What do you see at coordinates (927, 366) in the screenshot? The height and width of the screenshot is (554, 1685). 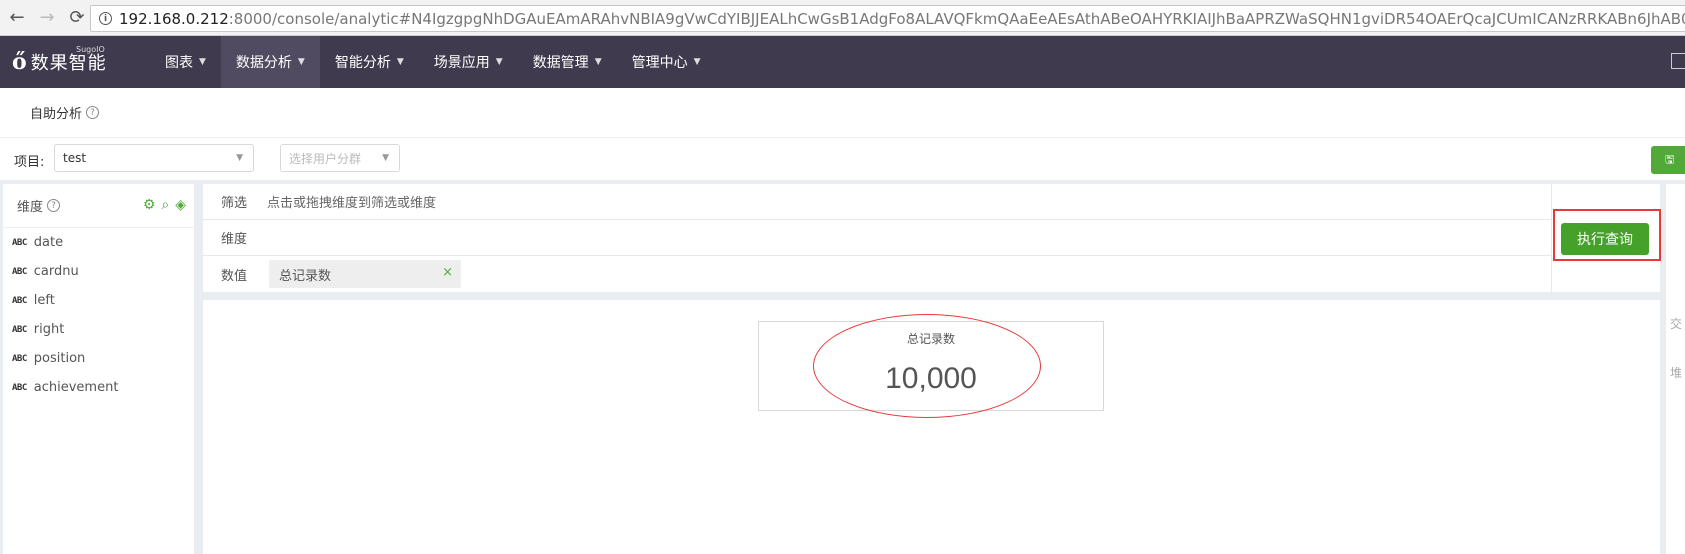 I see `annotation-ellipse` at bounding box center [927, 366].